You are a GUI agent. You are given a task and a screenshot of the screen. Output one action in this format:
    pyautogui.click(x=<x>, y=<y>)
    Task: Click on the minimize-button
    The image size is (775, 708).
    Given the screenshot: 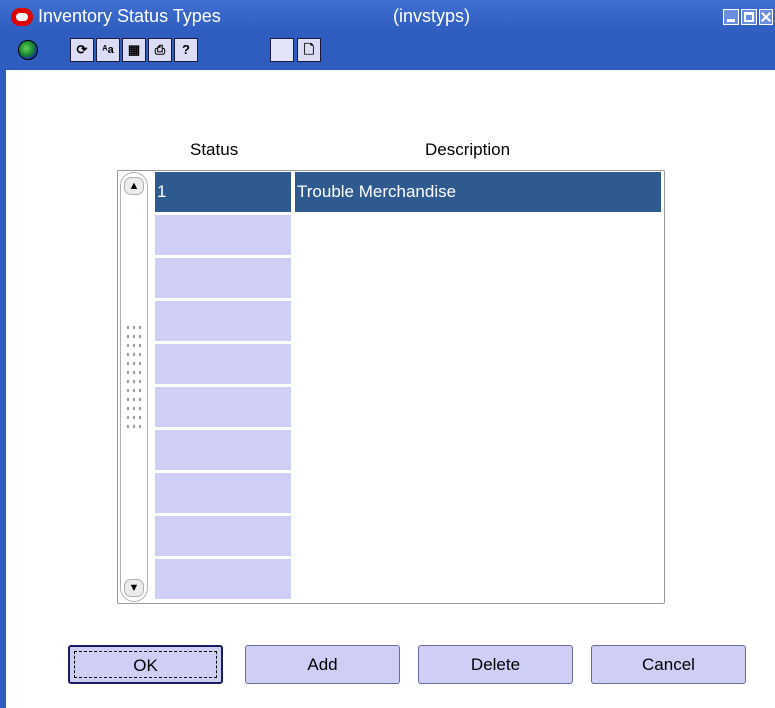 What is the action you would take?
    pyautogui.click(x=731, y=17)
    